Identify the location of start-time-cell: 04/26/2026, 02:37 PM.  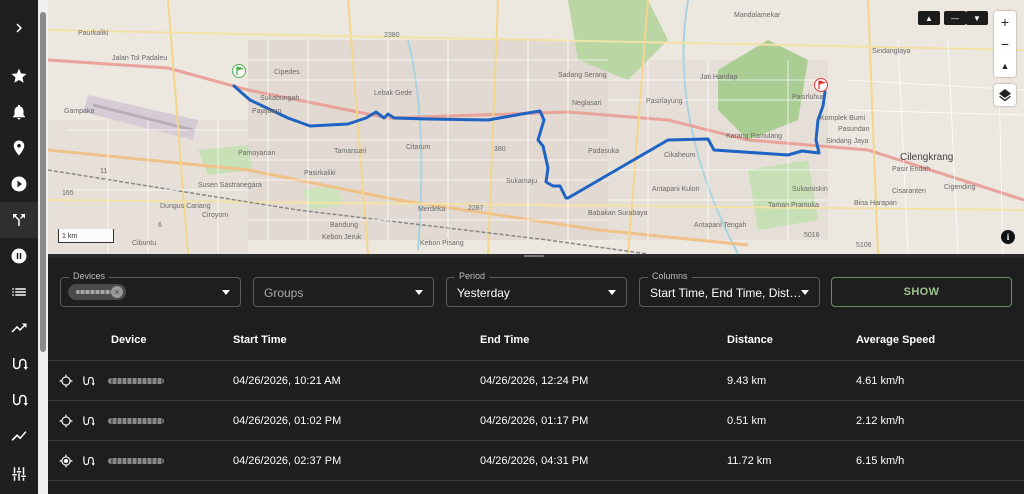
(287, 461).